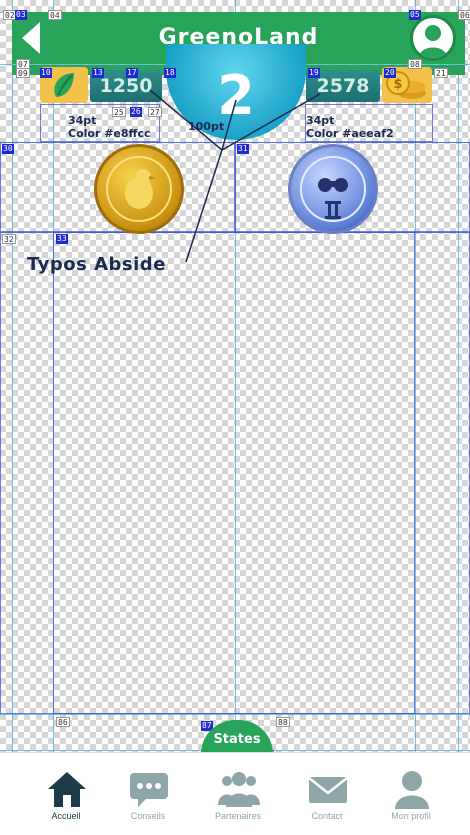 The width and height of the screenshot is (470, 835). Describe the element at coordinates (314, 73) in the screenshot. I see `slice-tag: 19` at that location.